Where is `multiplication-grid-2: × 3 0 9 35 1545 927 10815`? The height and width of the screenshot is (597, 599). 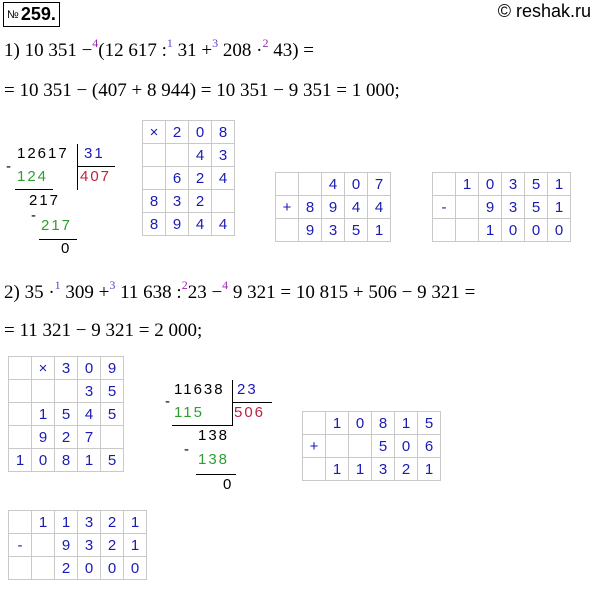 multiplication-grid-2: × 3 0 9 35 1545 927 10815 is located at coordinates (66, 414).